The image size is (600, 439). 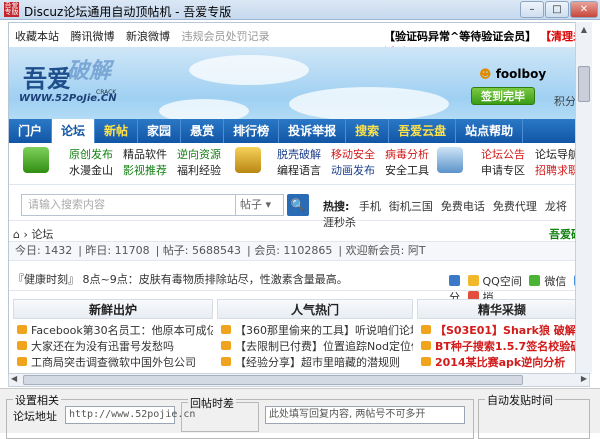 I want to click on quick-tools: 安全工具, so click(x=407, y=171).